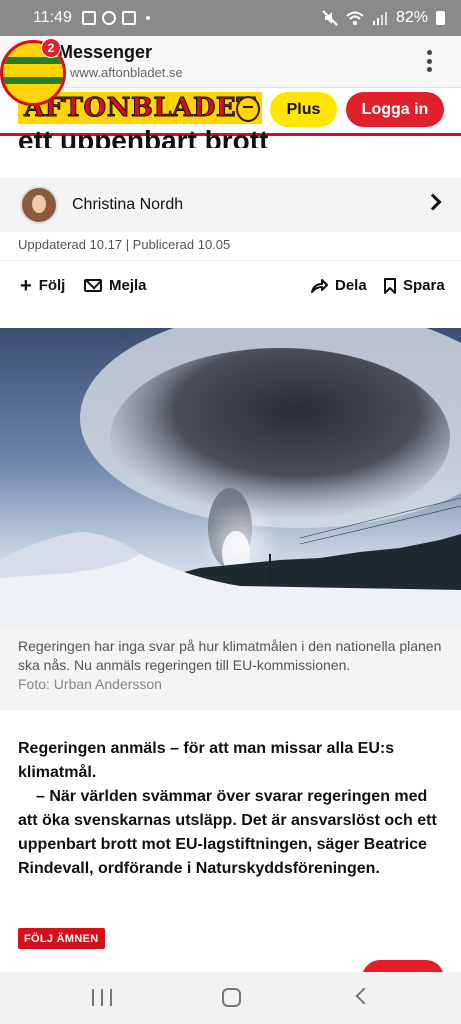 The height and width of the screenshot is (1024, 461). Describe the element at coordinates (429, 61) in the screenshot. I see `more-vert-icon` at that location.